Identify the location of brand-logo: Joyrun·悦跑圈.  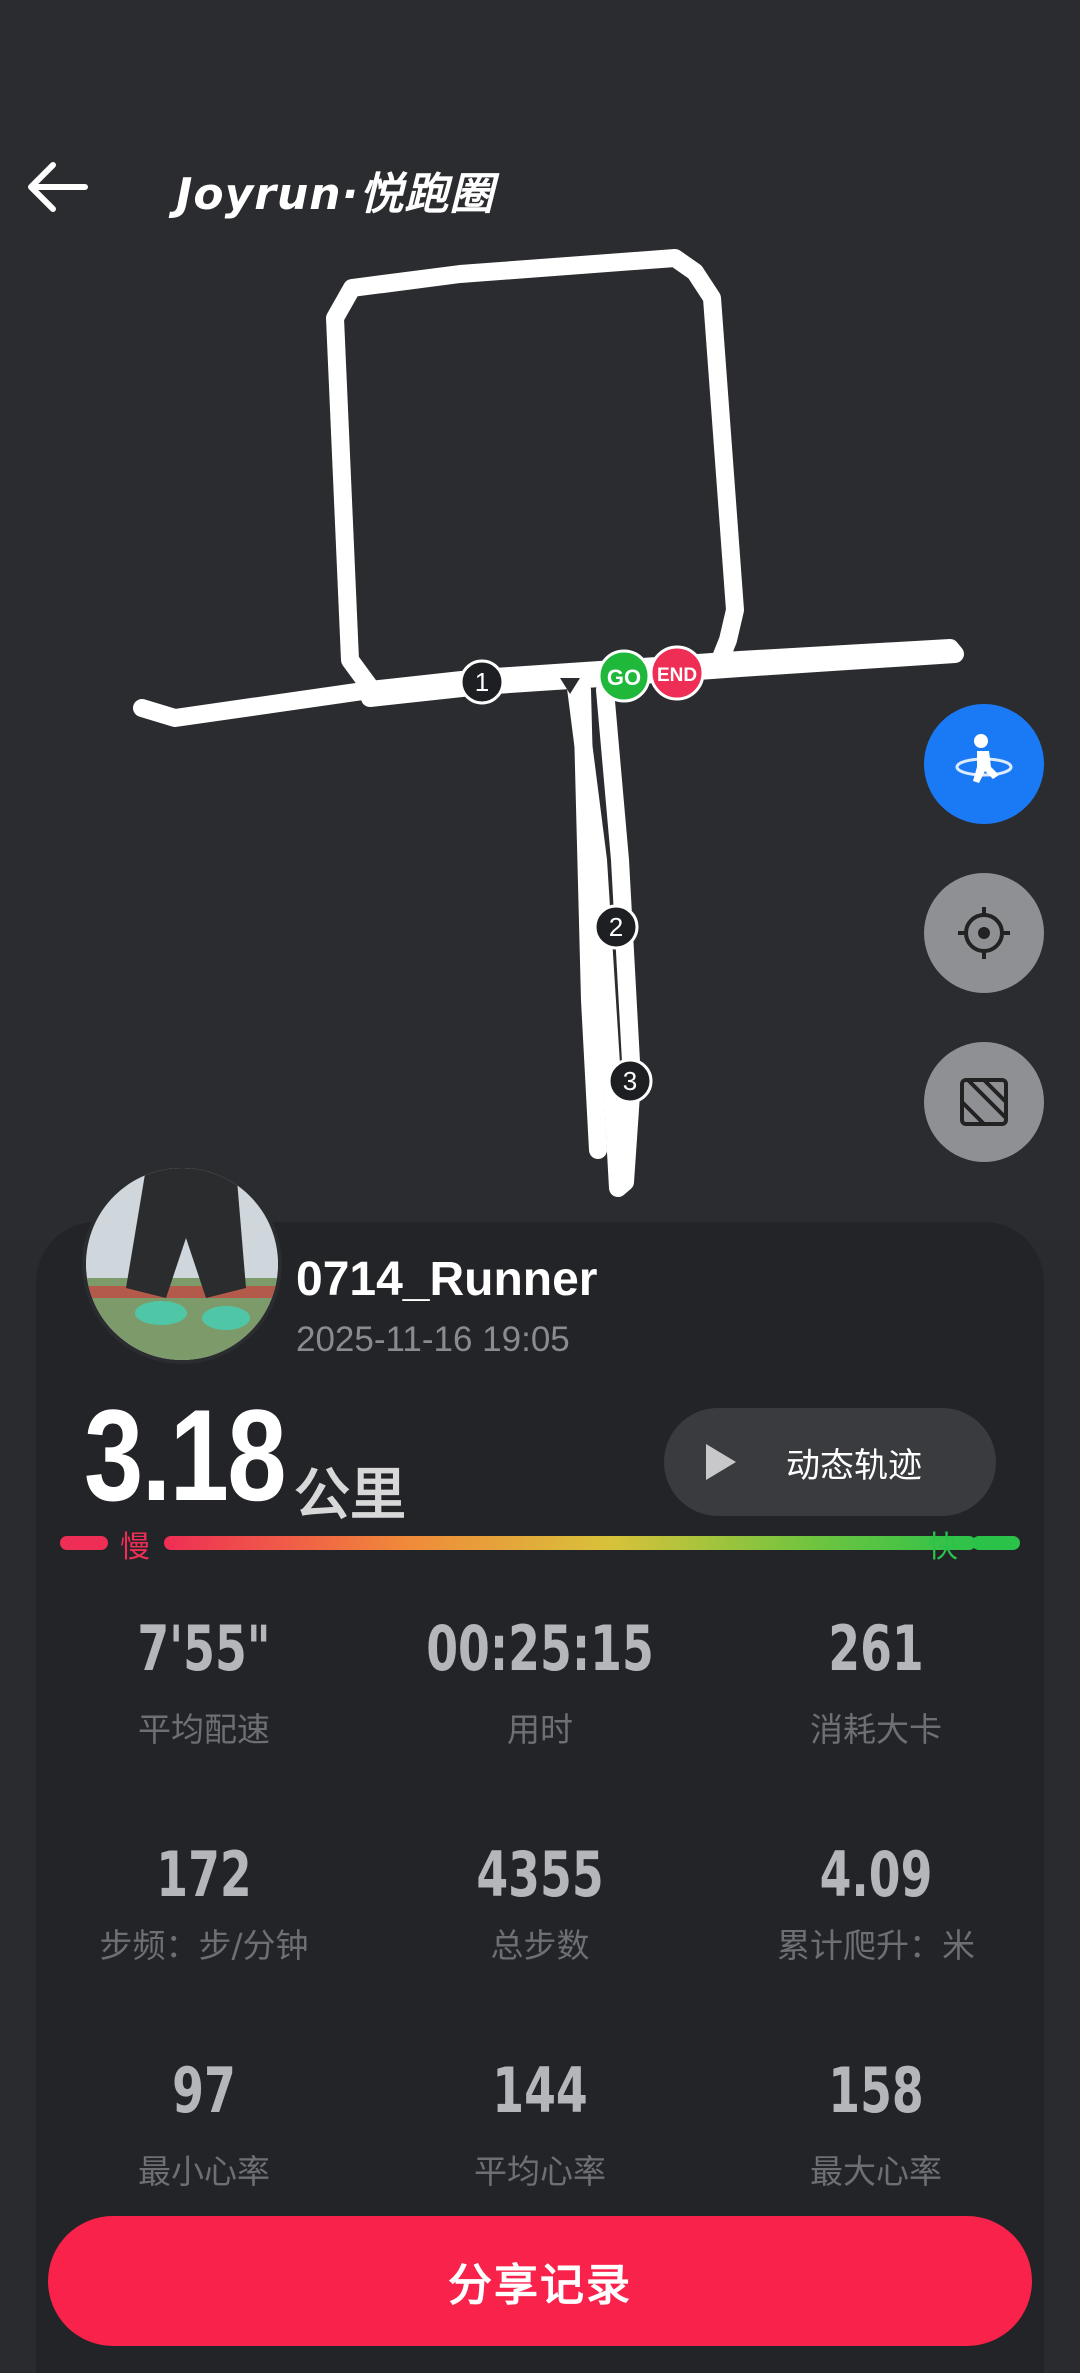
(335, 194).